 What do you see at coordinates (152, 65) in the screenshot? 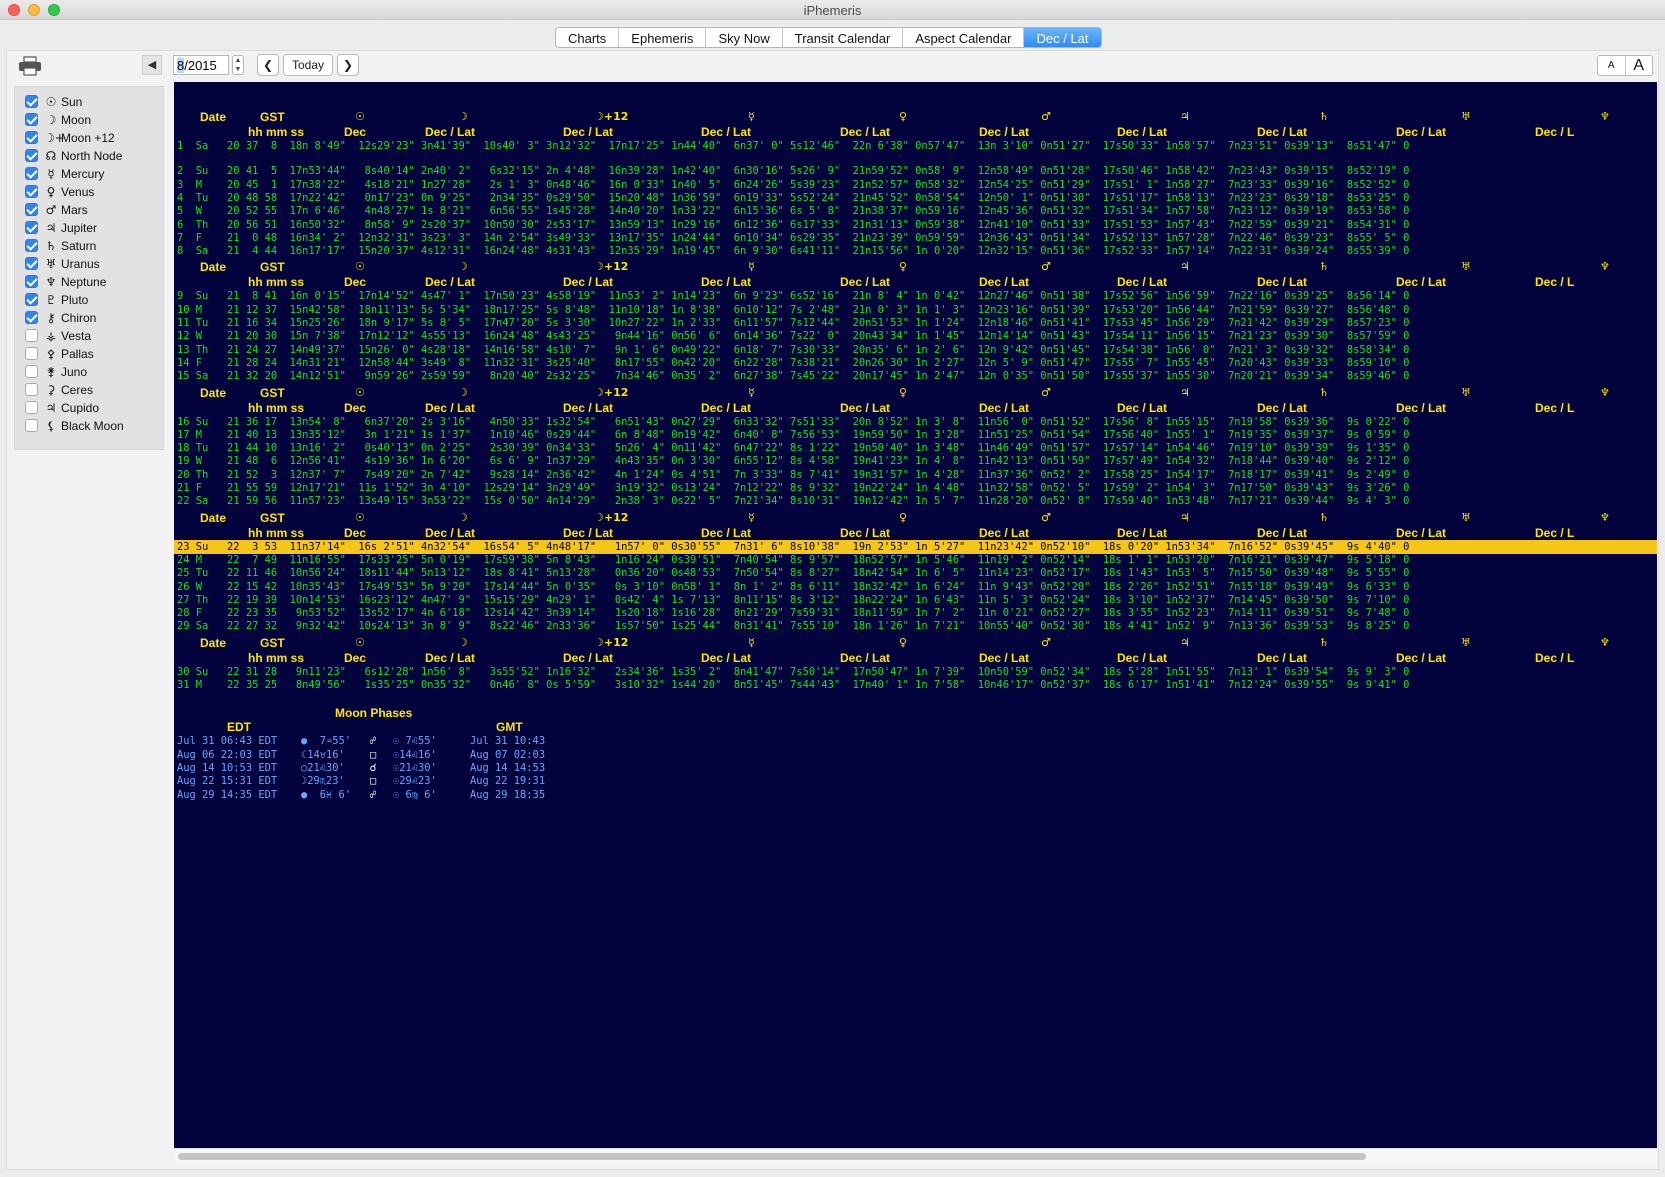
I see `collapse-sidebar-button: ◀` at bounding box center [152, 65].